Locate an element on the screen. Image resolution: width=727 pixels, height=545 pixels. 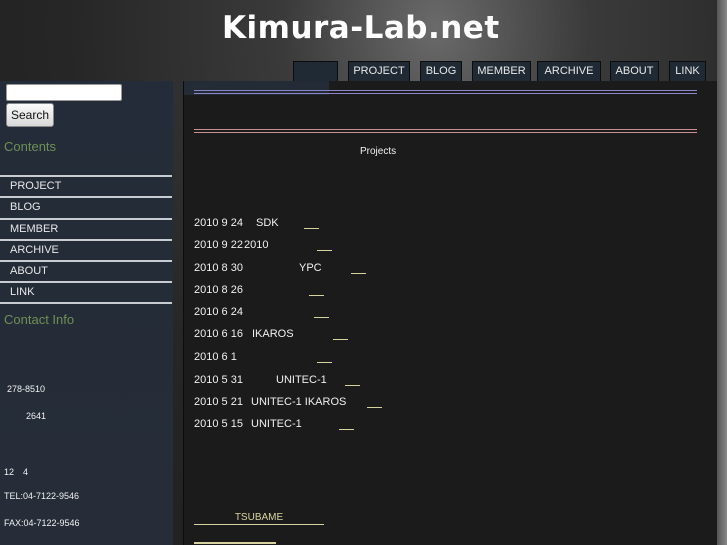
news-title: IKAROS is located at coordinates (273, 334).